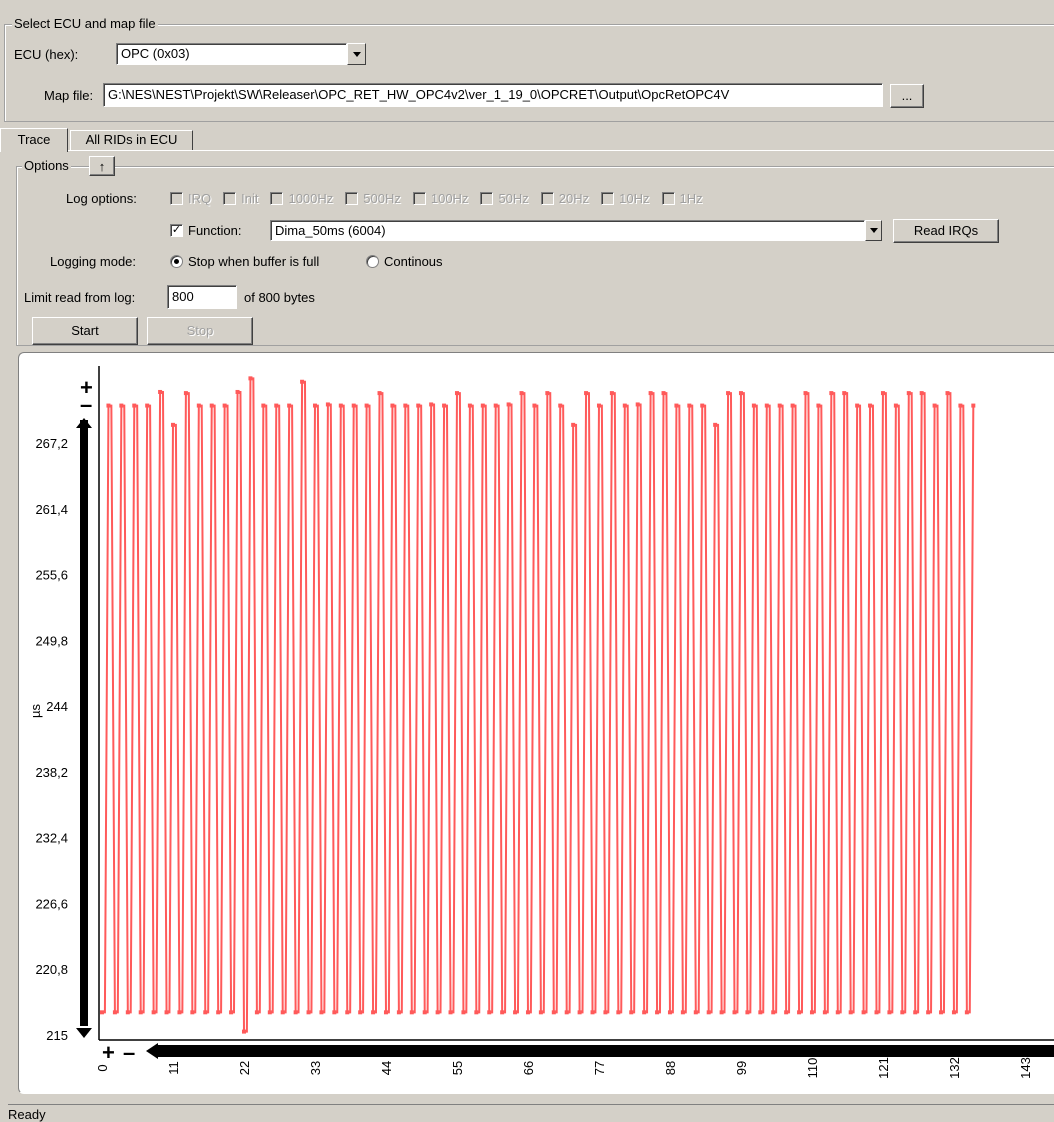 The width and height of the screenshot is (1054, 1122). What do you see at coordinates (173, 1068) in the screenshot?
I see `x-tick-label: 11` at bounding box center [173, 1068].